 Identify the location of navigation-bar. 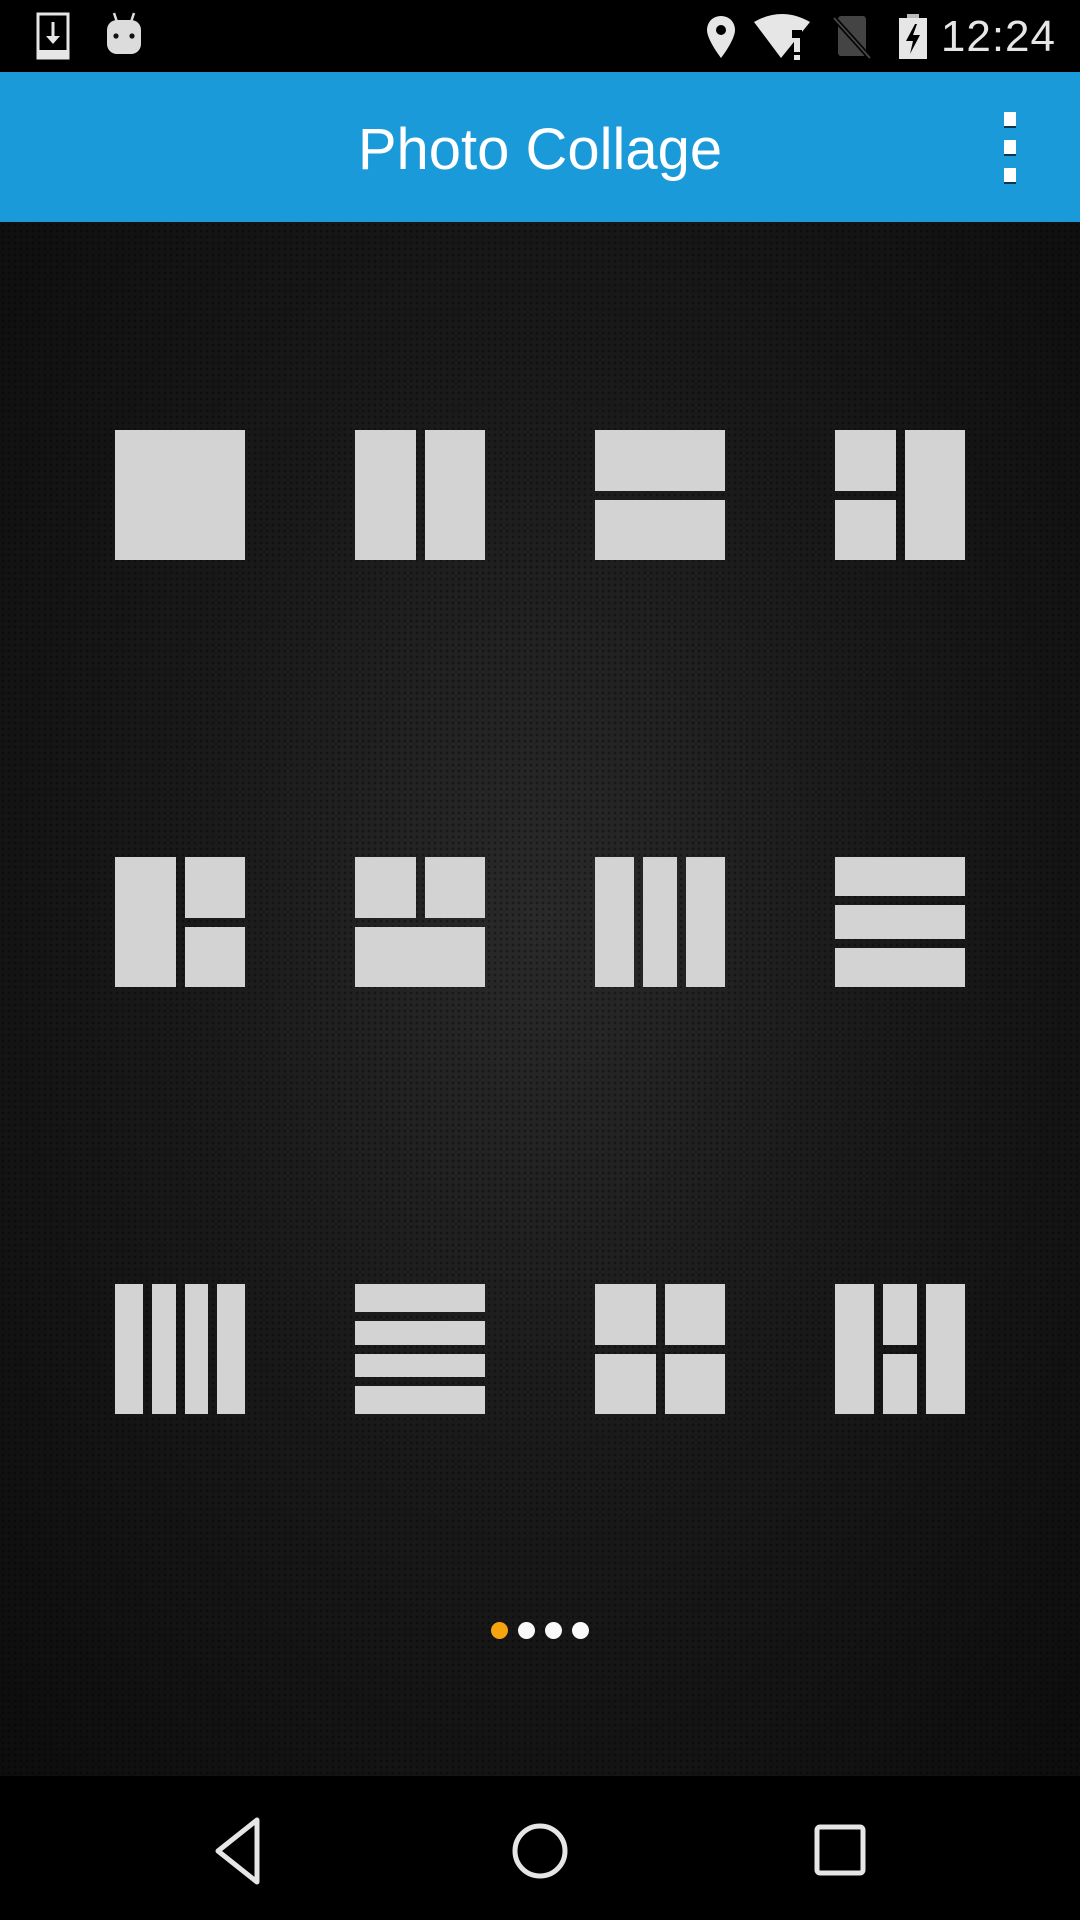
(540, 1848).